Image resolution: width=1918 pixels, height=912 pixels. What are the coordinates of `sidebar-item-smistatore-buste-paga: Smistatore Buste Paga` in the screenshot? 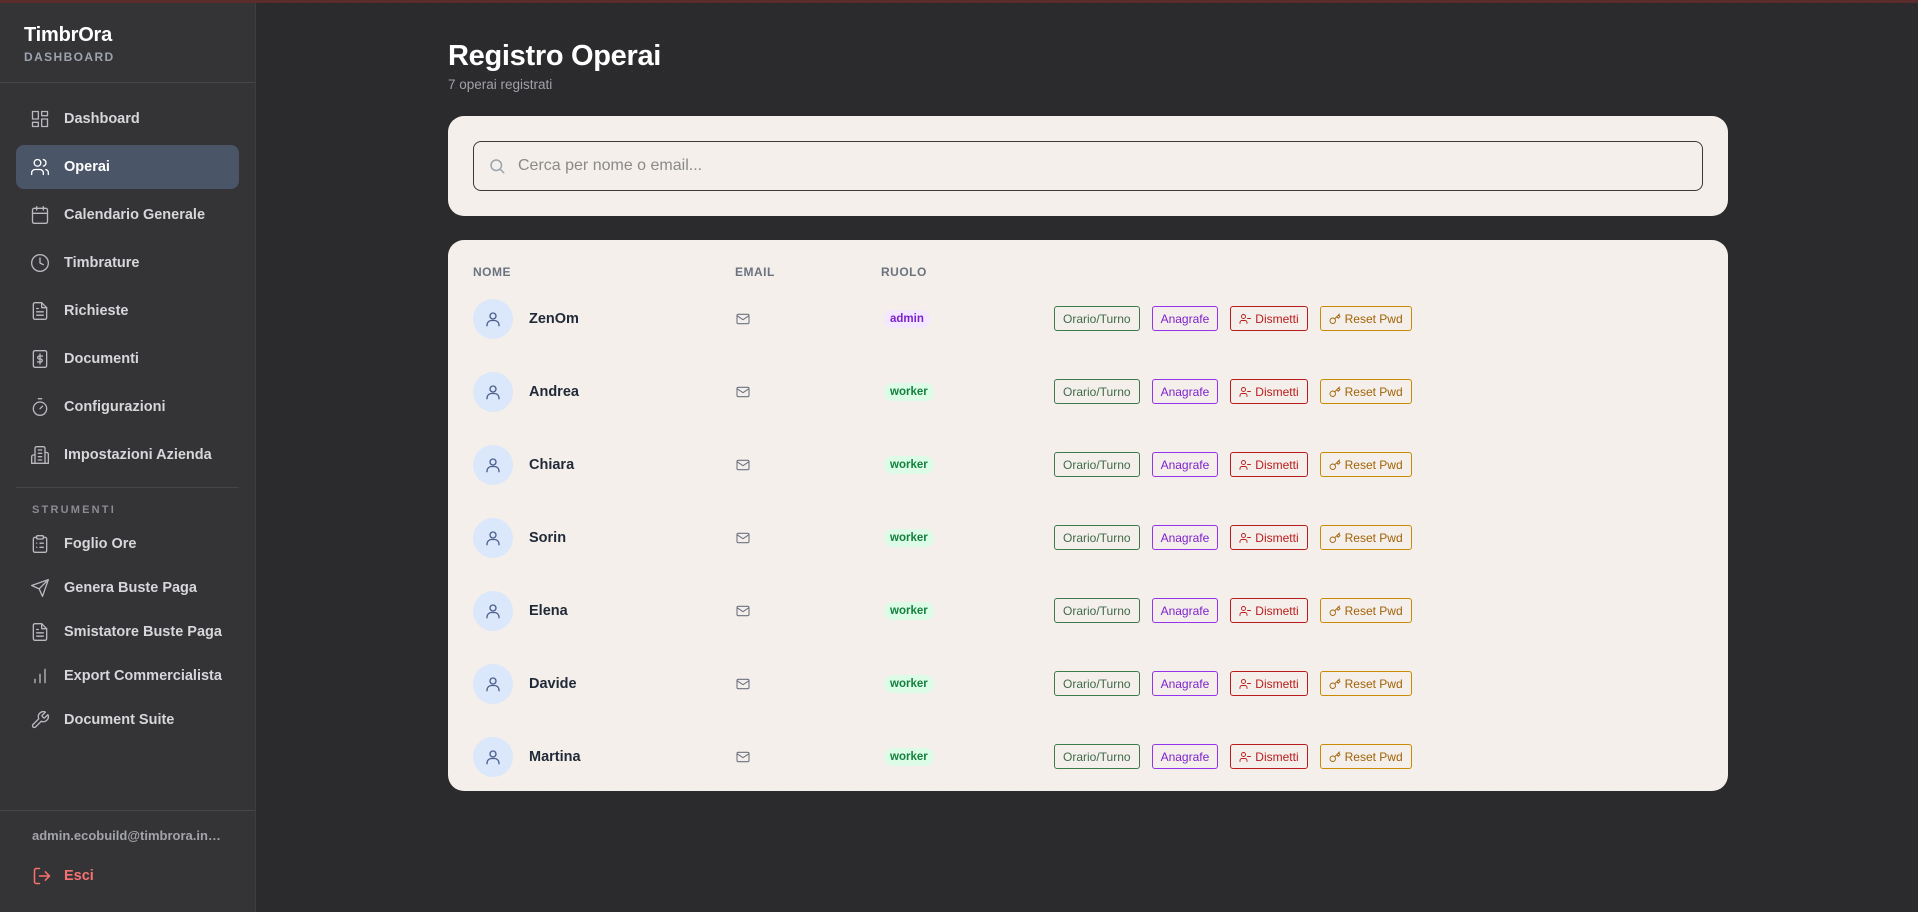 It's located at (127, 632).